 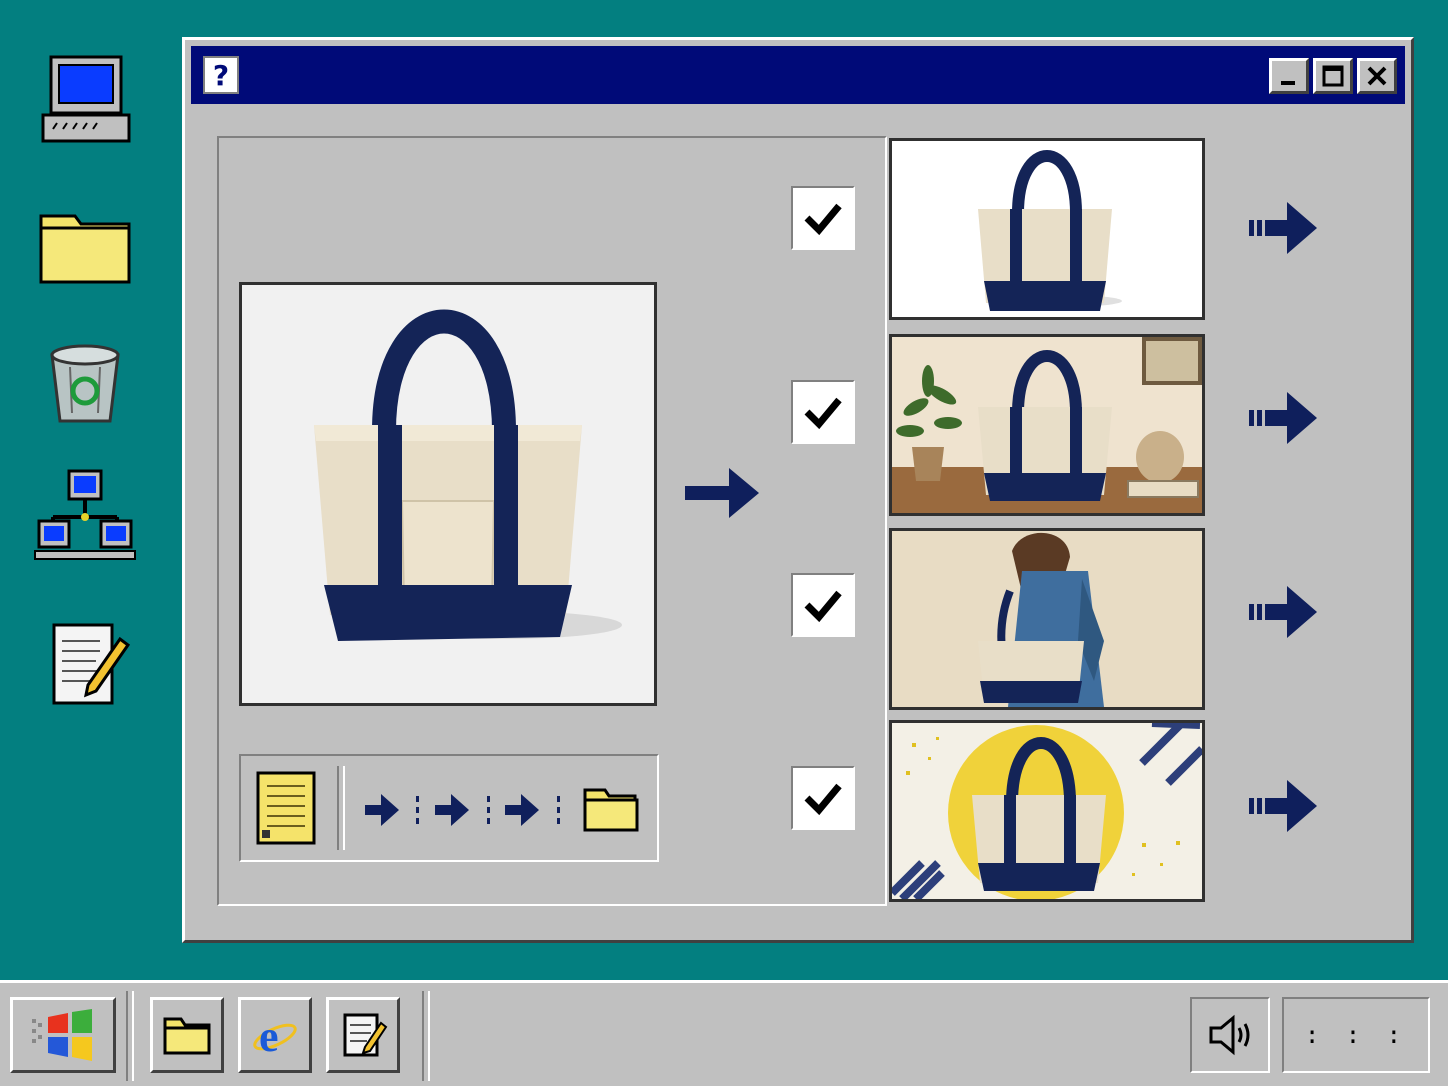 I want to click on help-glyph: ?, so click(x=221, y=75).